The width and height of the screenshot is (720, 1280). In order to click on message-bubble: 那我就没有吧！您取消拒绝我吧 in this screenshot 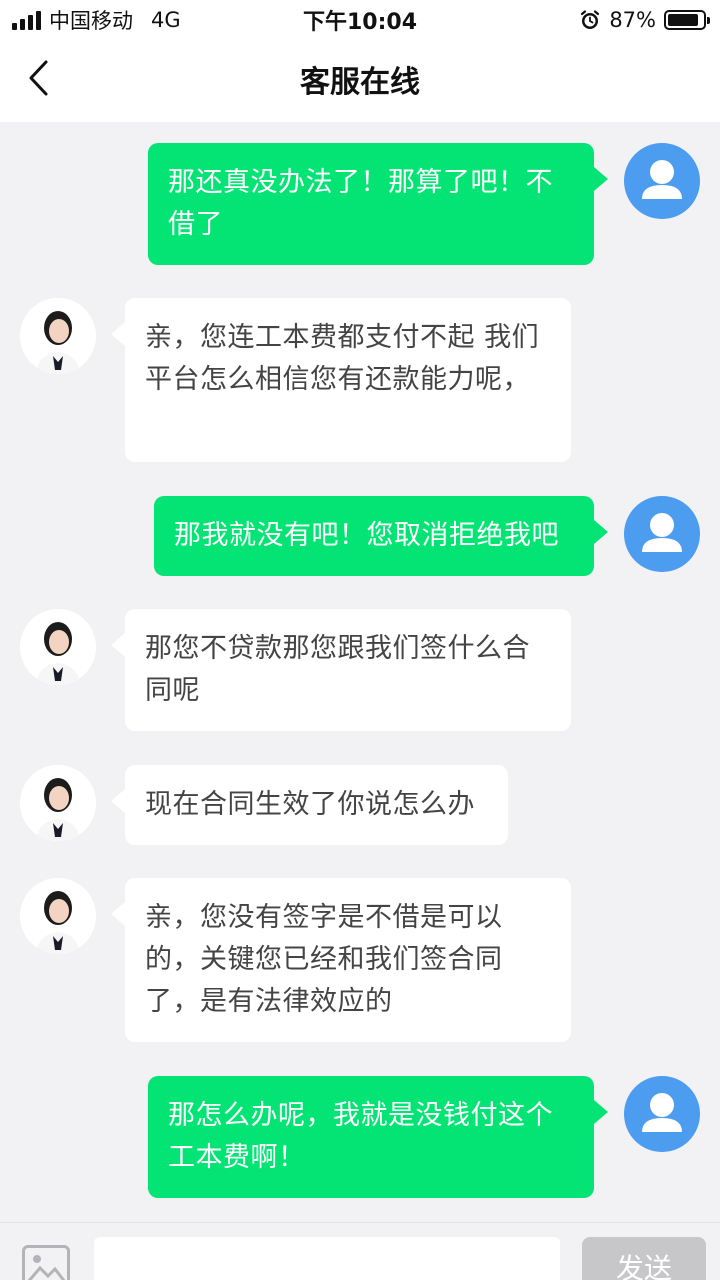, I will do `click(374, 536)`.